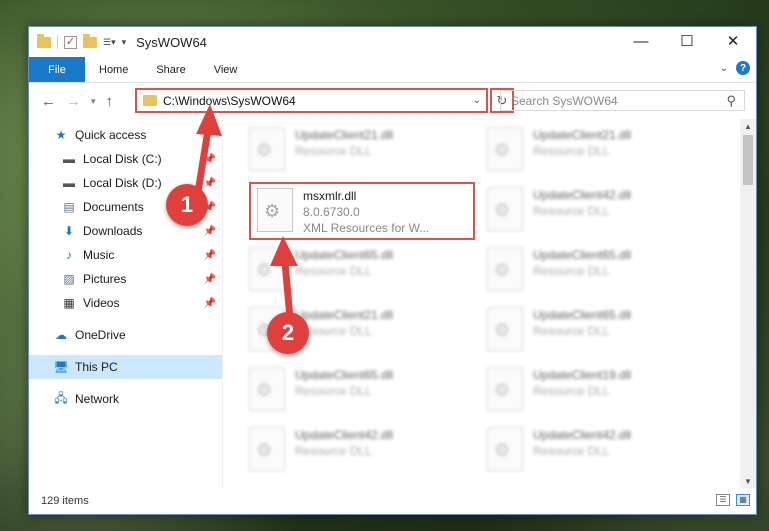 The height and width of the screenshot is (531, 769). Describe the element at coordinates (73, 101) in the screenshot. I see `forward-arrow-icon: →` at that location.